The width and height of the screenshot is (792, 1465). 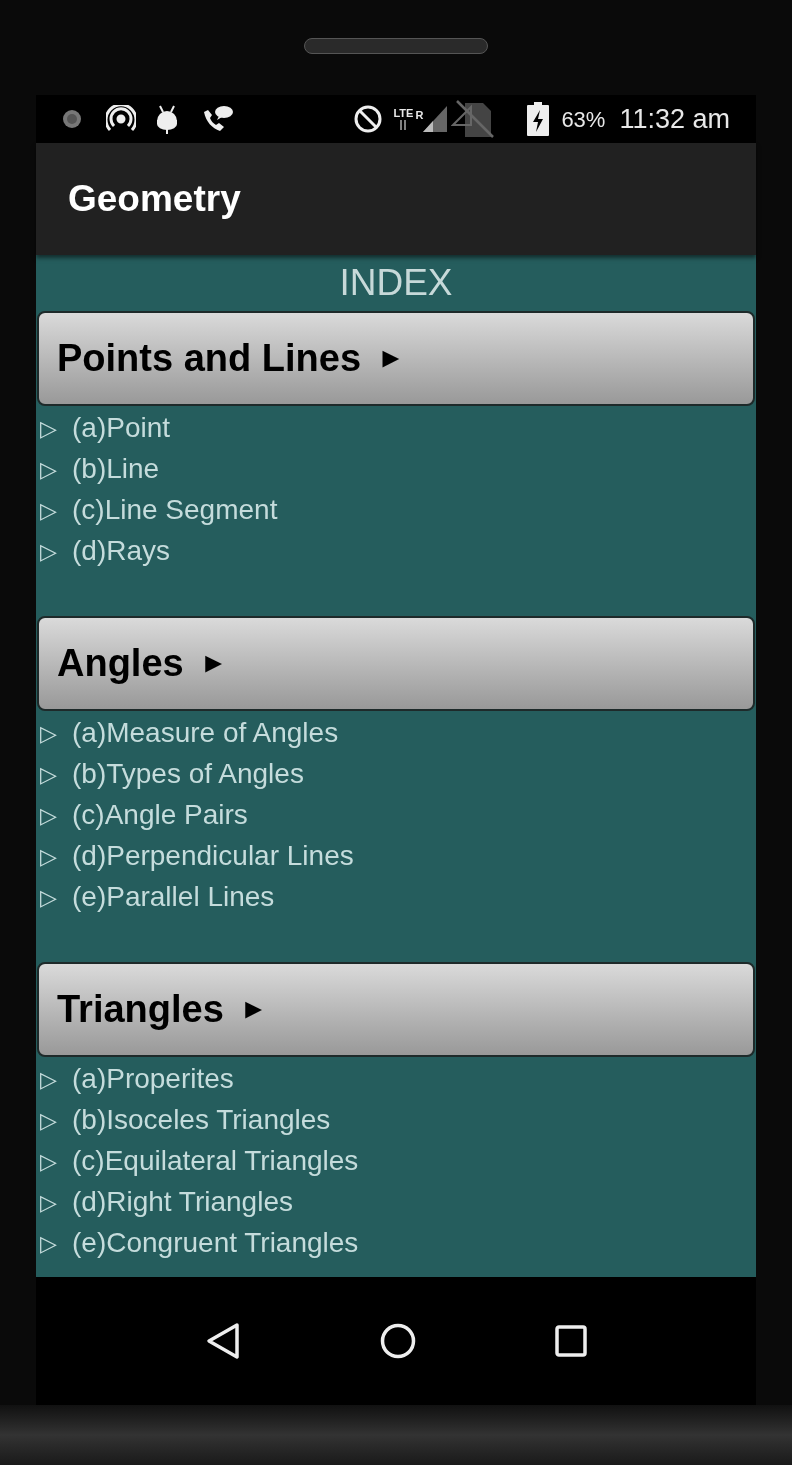 I want to click on do-not-disturb-icon, so click(x=368, y=119).